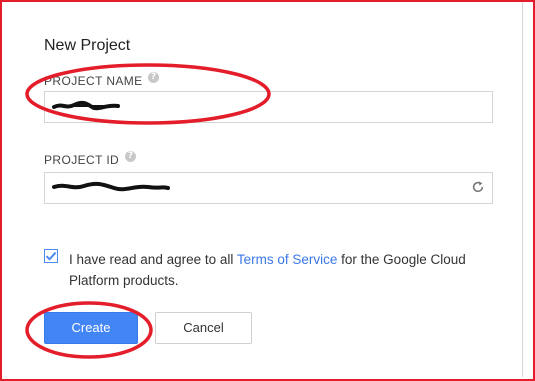 The width and height of the screenshot is (535, 381). What do you see at coordinates (93, 81) in the screenshot?
I see `project-name-label: PROJECT NAME` at bounding box center [93, 81].